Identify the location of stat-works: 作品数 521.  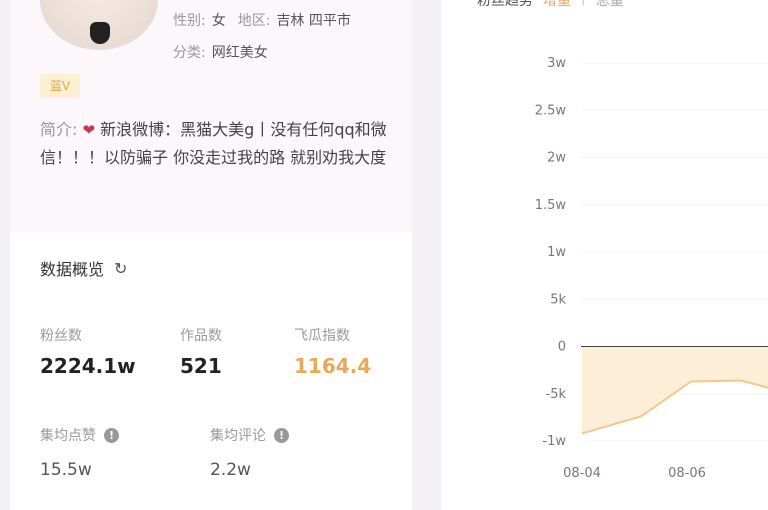
(201, 351).